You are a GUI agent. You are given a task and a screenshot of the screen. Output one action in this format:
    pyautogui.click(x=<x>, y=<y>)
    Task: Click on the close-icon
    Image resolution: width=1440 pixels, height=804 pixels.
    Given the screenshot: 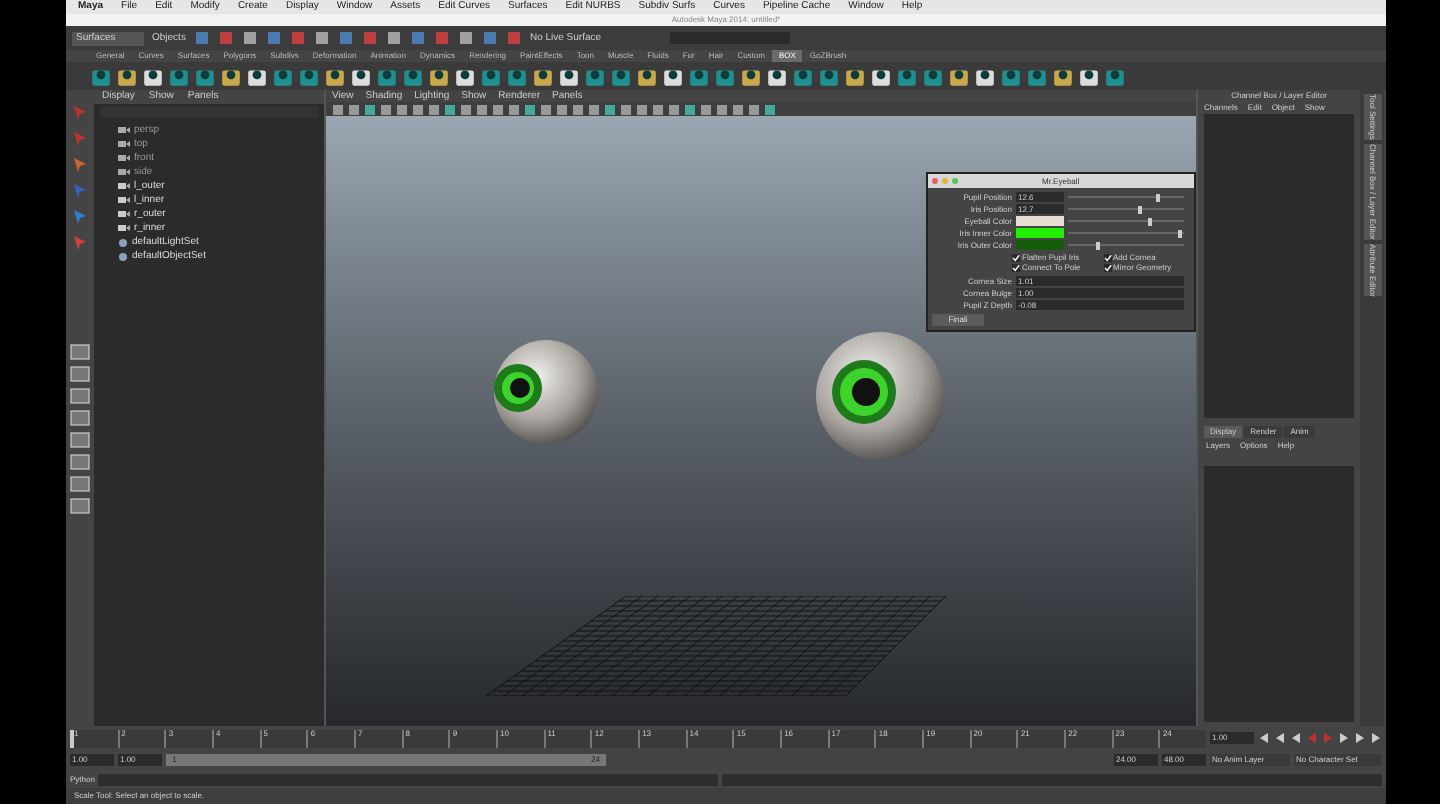 What is the action you would take?
    pyautogui.click(x=935, y=181)
    